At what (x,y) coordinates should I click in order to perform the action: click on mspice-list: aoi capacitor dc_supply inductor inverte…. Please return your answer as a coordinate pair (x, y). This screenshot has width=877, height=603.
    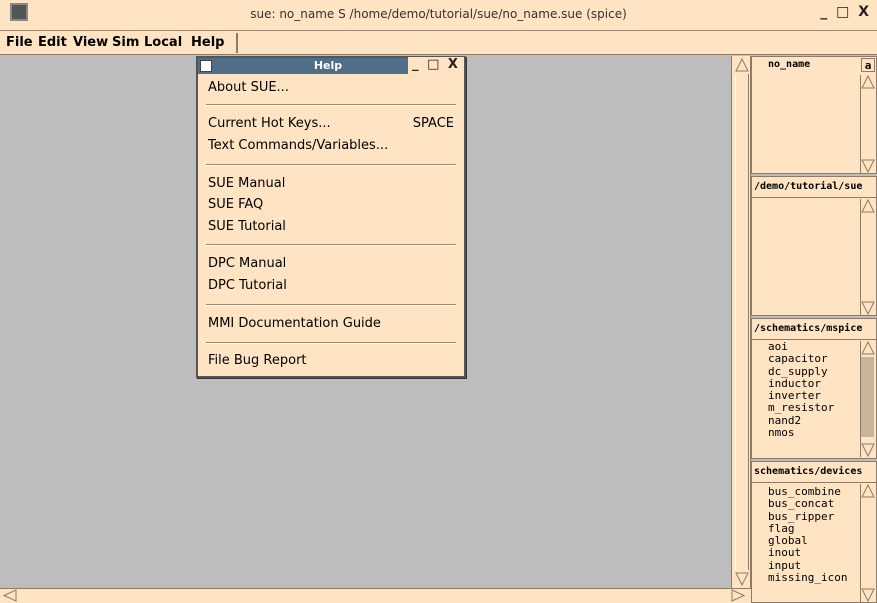
    Looking at the image, I should click on (814, 399).